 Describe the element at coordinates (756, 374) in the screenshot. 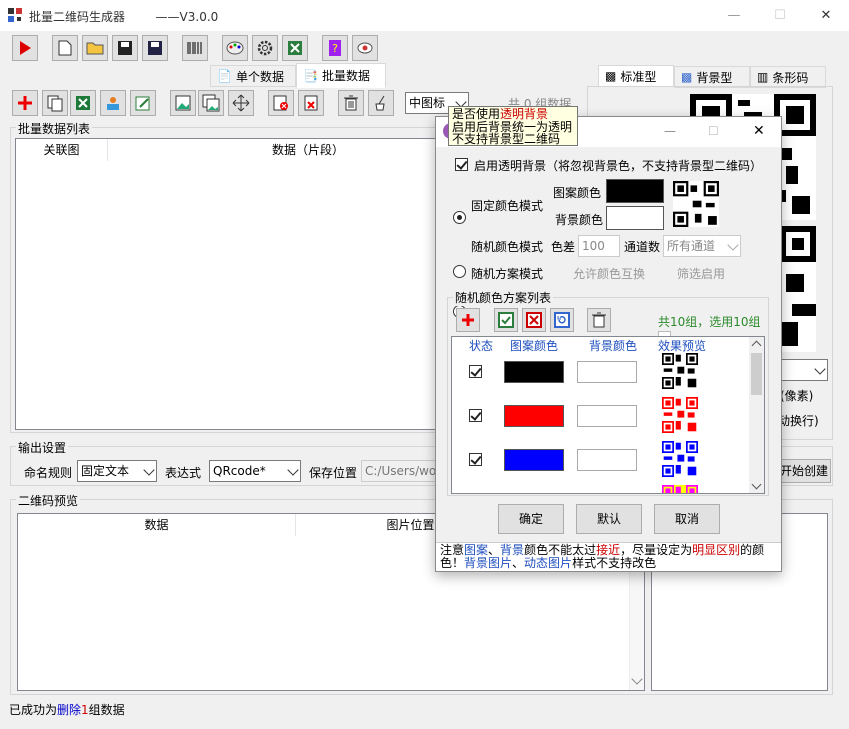

I see `scrollbar-thumb` at that location.